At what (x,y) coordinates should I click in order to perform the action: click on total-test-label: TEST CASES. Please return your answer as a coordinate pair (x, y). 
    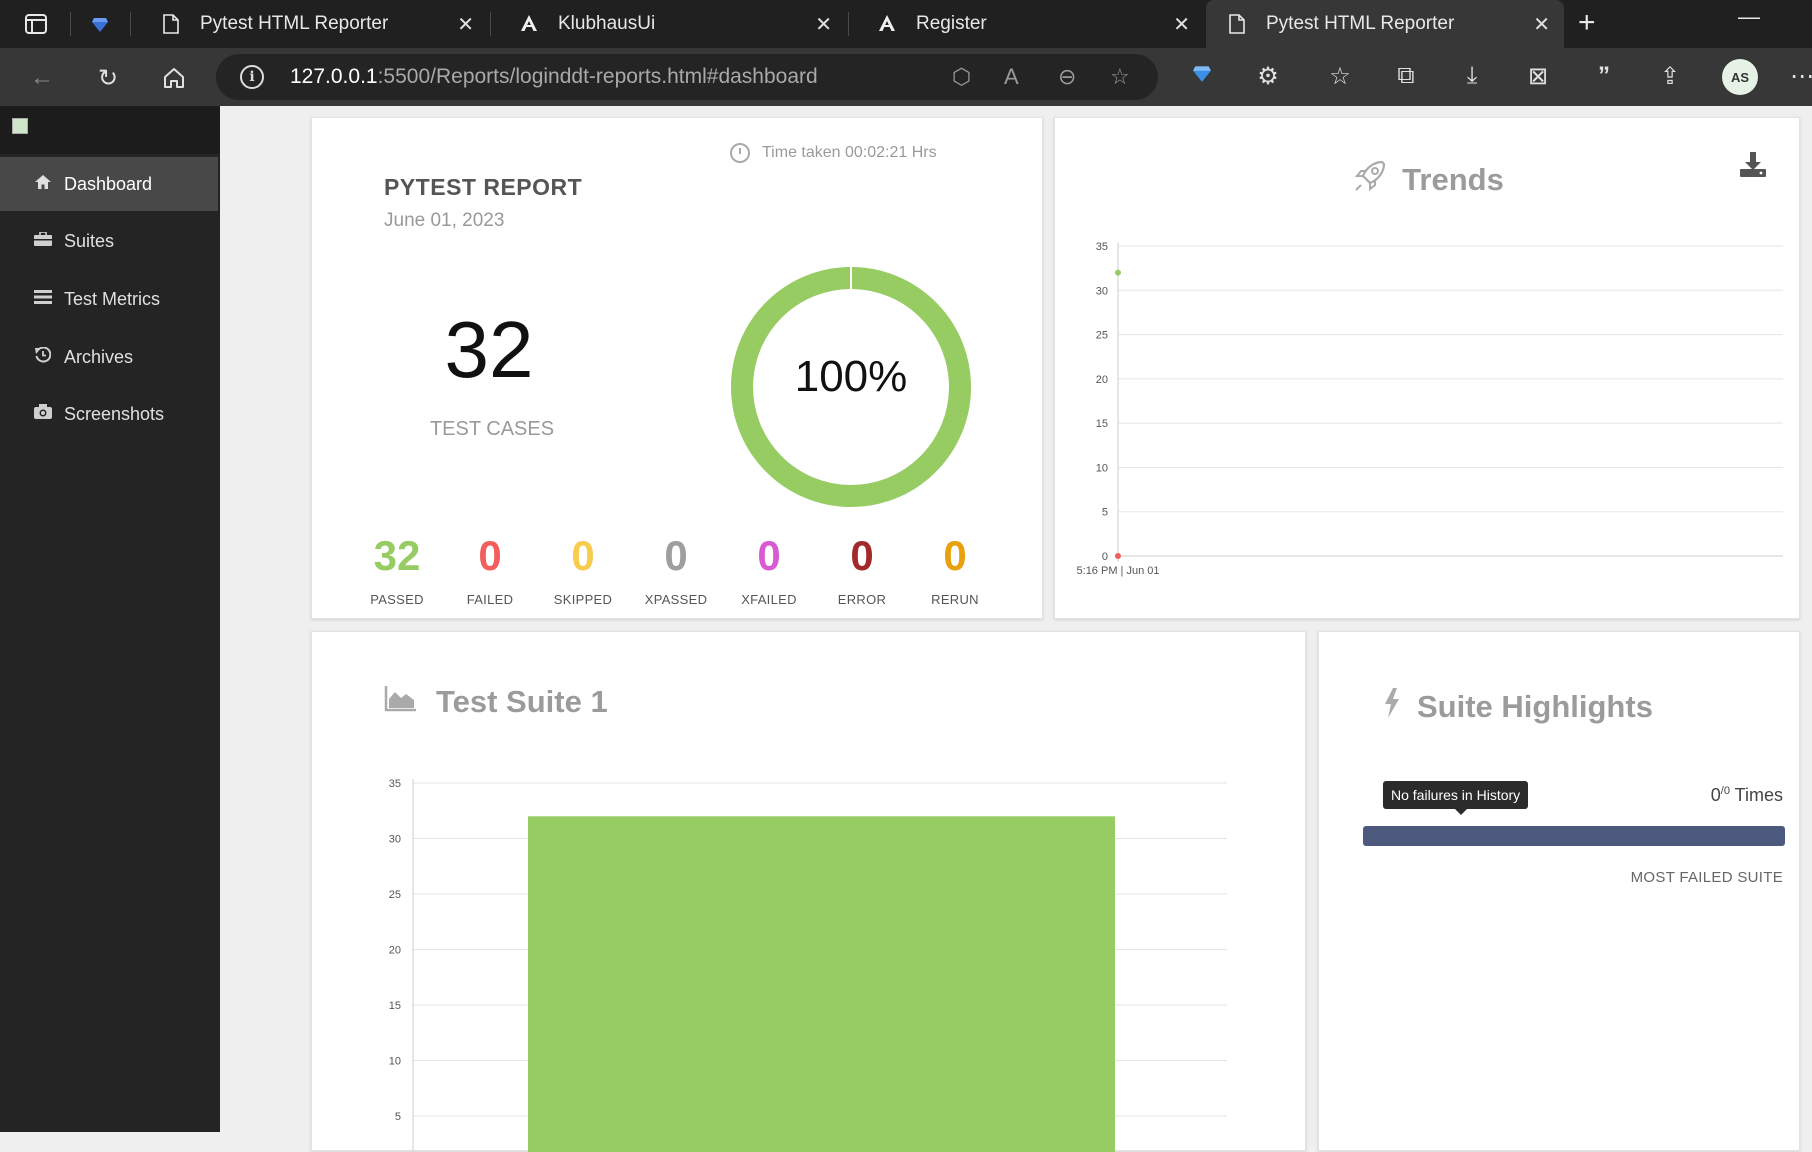
    Looking at the image, I should click on (492, 429).